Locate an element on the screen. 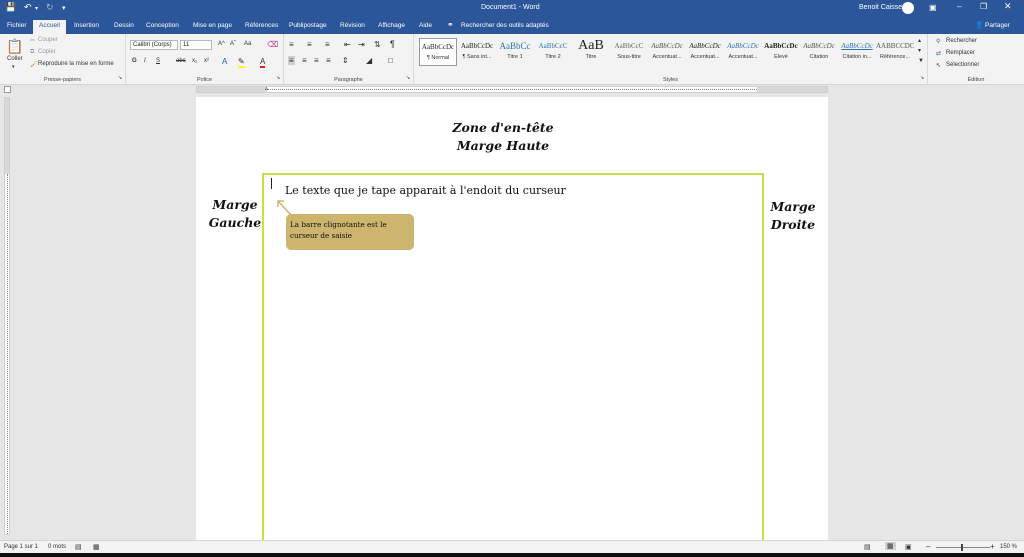 The height and width of the screenshot is (557, 1024). word-count: 0 mots is located at coordinates (57, 547).